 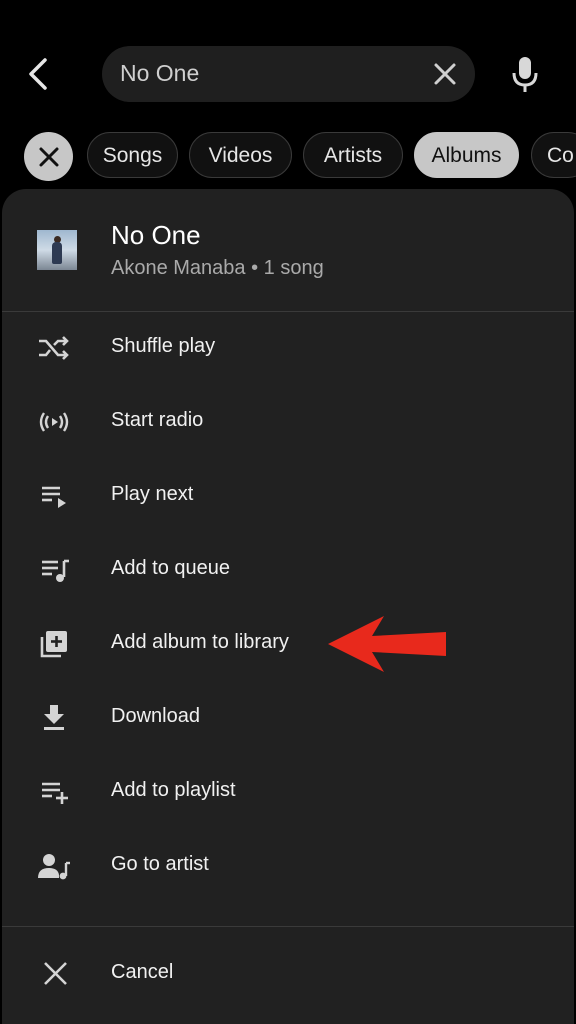 I want to click on annotation-arrow-icon, so click(x=387, y=644).